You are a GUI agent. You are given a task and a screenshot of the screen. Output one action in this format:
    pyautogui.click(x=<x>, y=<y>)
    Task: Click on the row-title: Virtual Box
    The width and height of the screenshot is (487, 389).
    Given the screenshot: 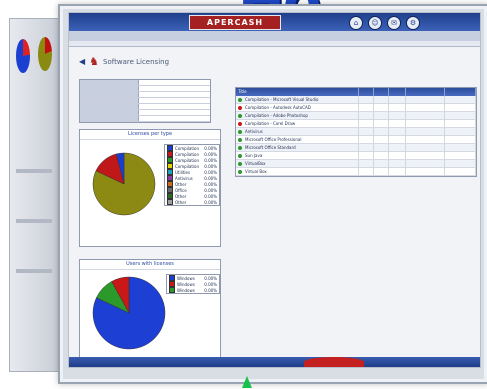 What is the action you would take?
    pyautogui.click(x=256, y=171)
    